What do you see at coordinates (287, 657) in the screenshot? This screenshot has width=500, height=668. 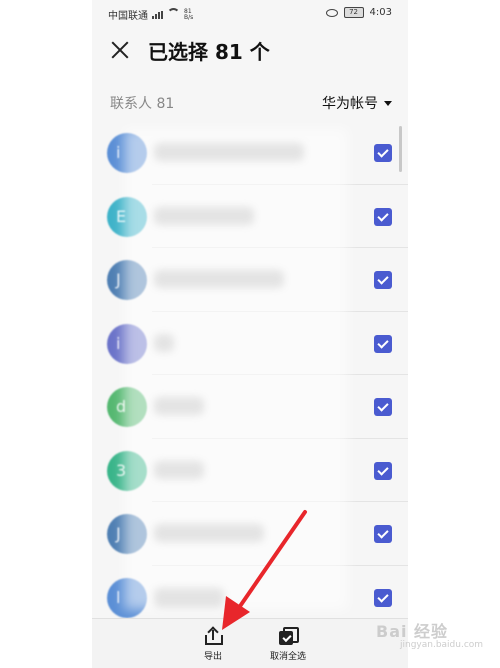 I see `deselect-all-label: 取消全选` at bounding box center [287, 657].